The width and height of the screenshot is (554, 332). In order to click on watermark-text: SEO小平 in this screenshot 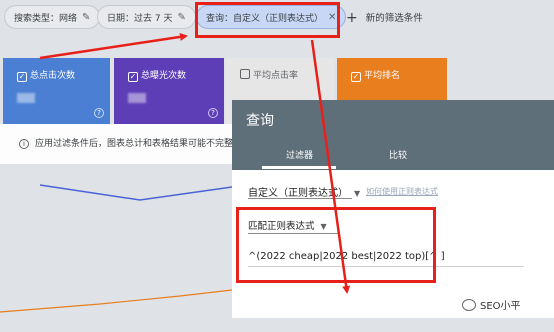, I will do `click(500, 306)`.